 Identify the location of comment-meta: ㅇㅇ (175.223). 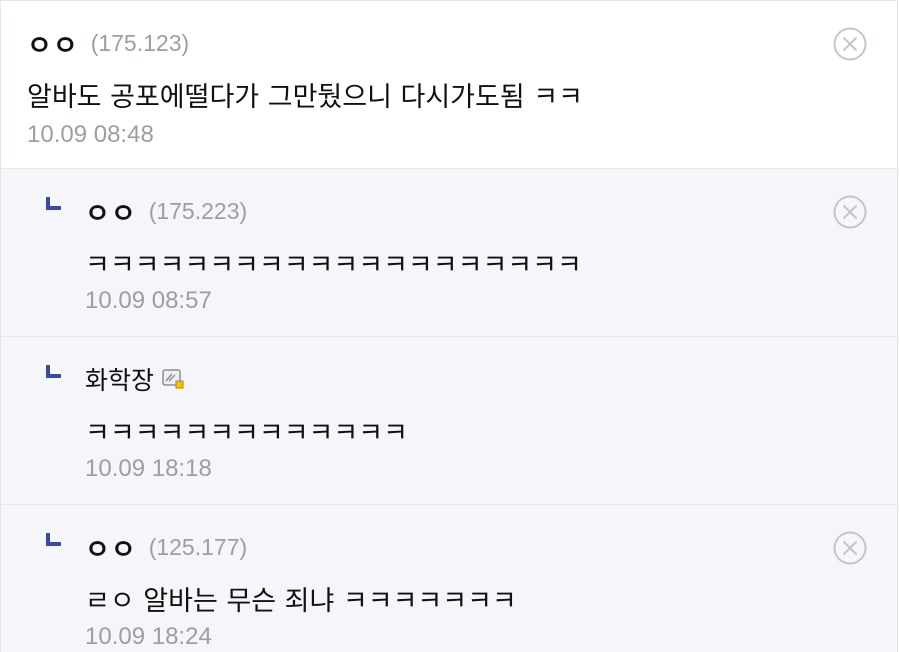
(166, 211).